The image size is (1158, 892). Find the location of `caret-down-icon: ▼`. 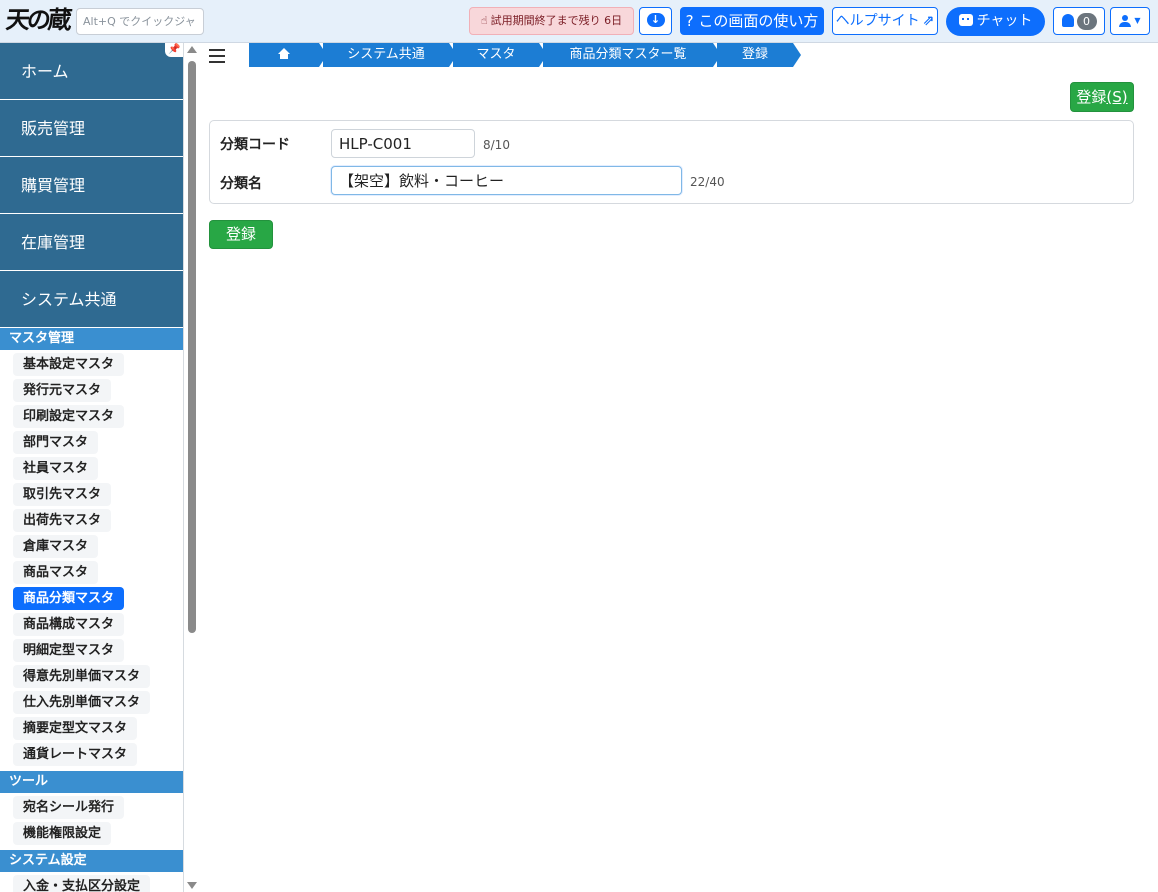

caret-down-icon: ▼ is located at coordinates (1137, 20).